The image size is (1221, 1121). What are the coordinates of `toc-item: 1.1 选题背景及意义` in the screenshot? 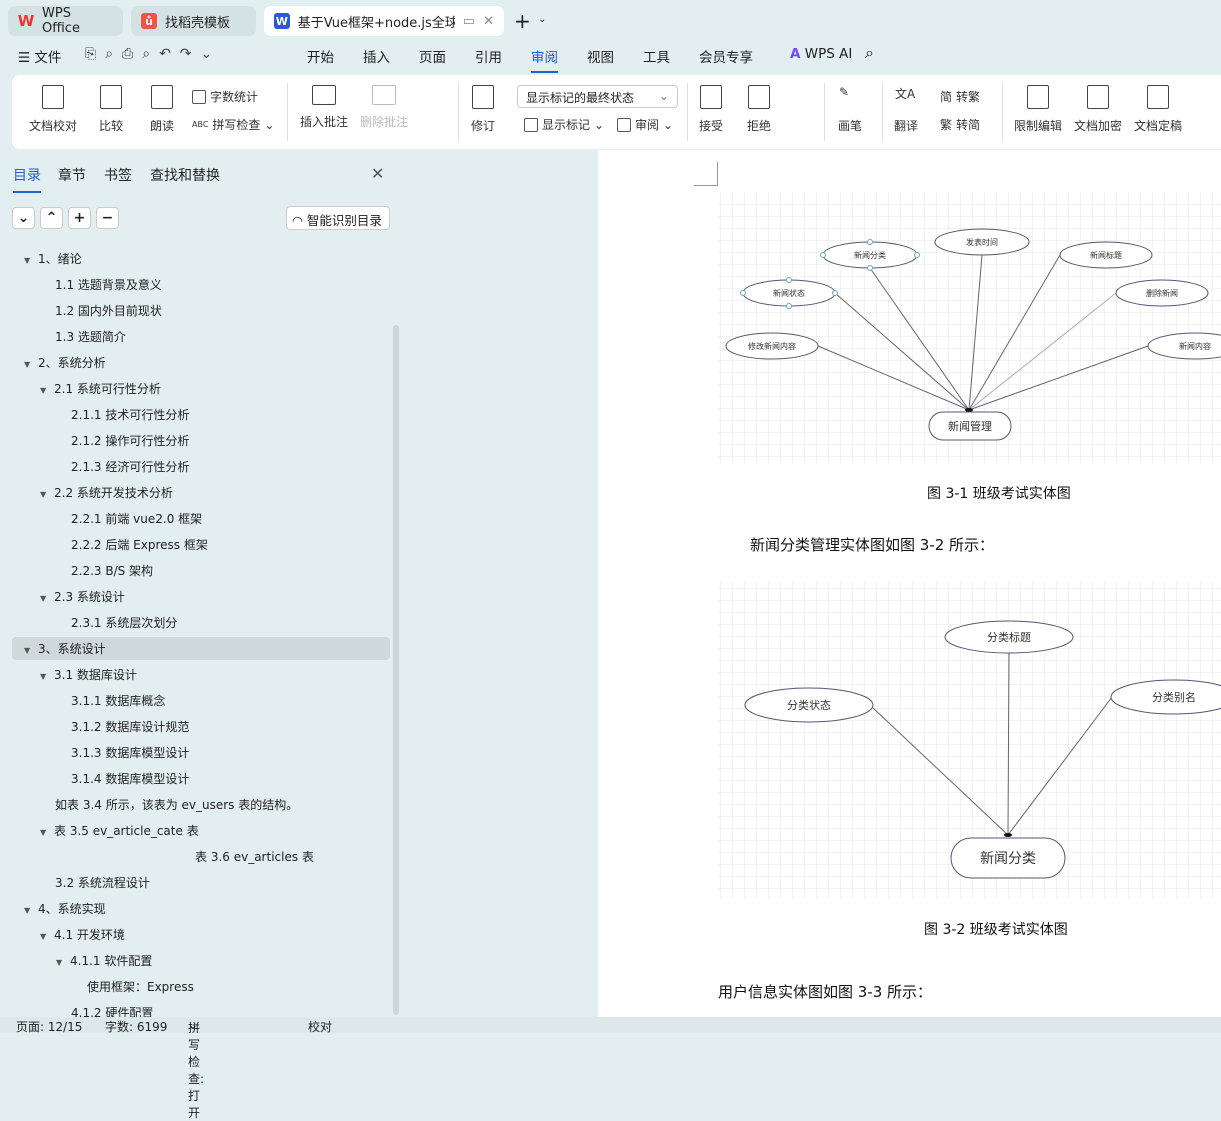 It's located at (108, 285).